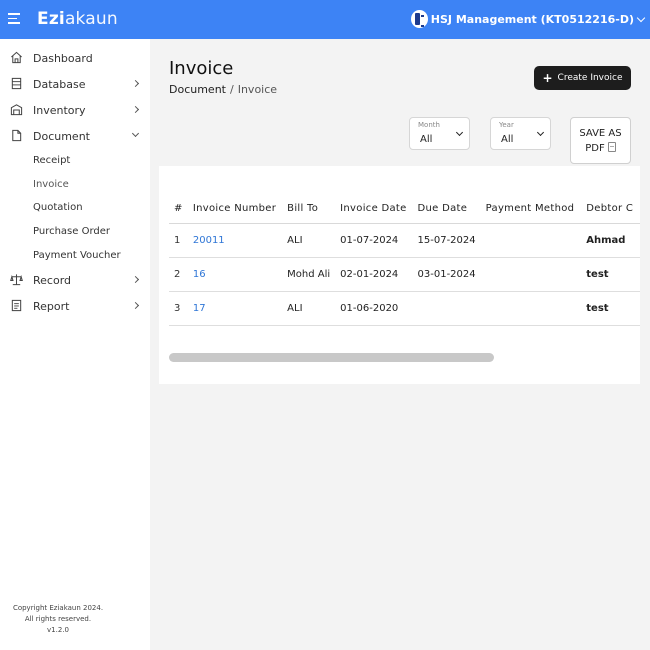  Describe the element at coordinates (58, 207) in the screenshot. I see `sidebar-sub-quotation: Quotation` at that location.